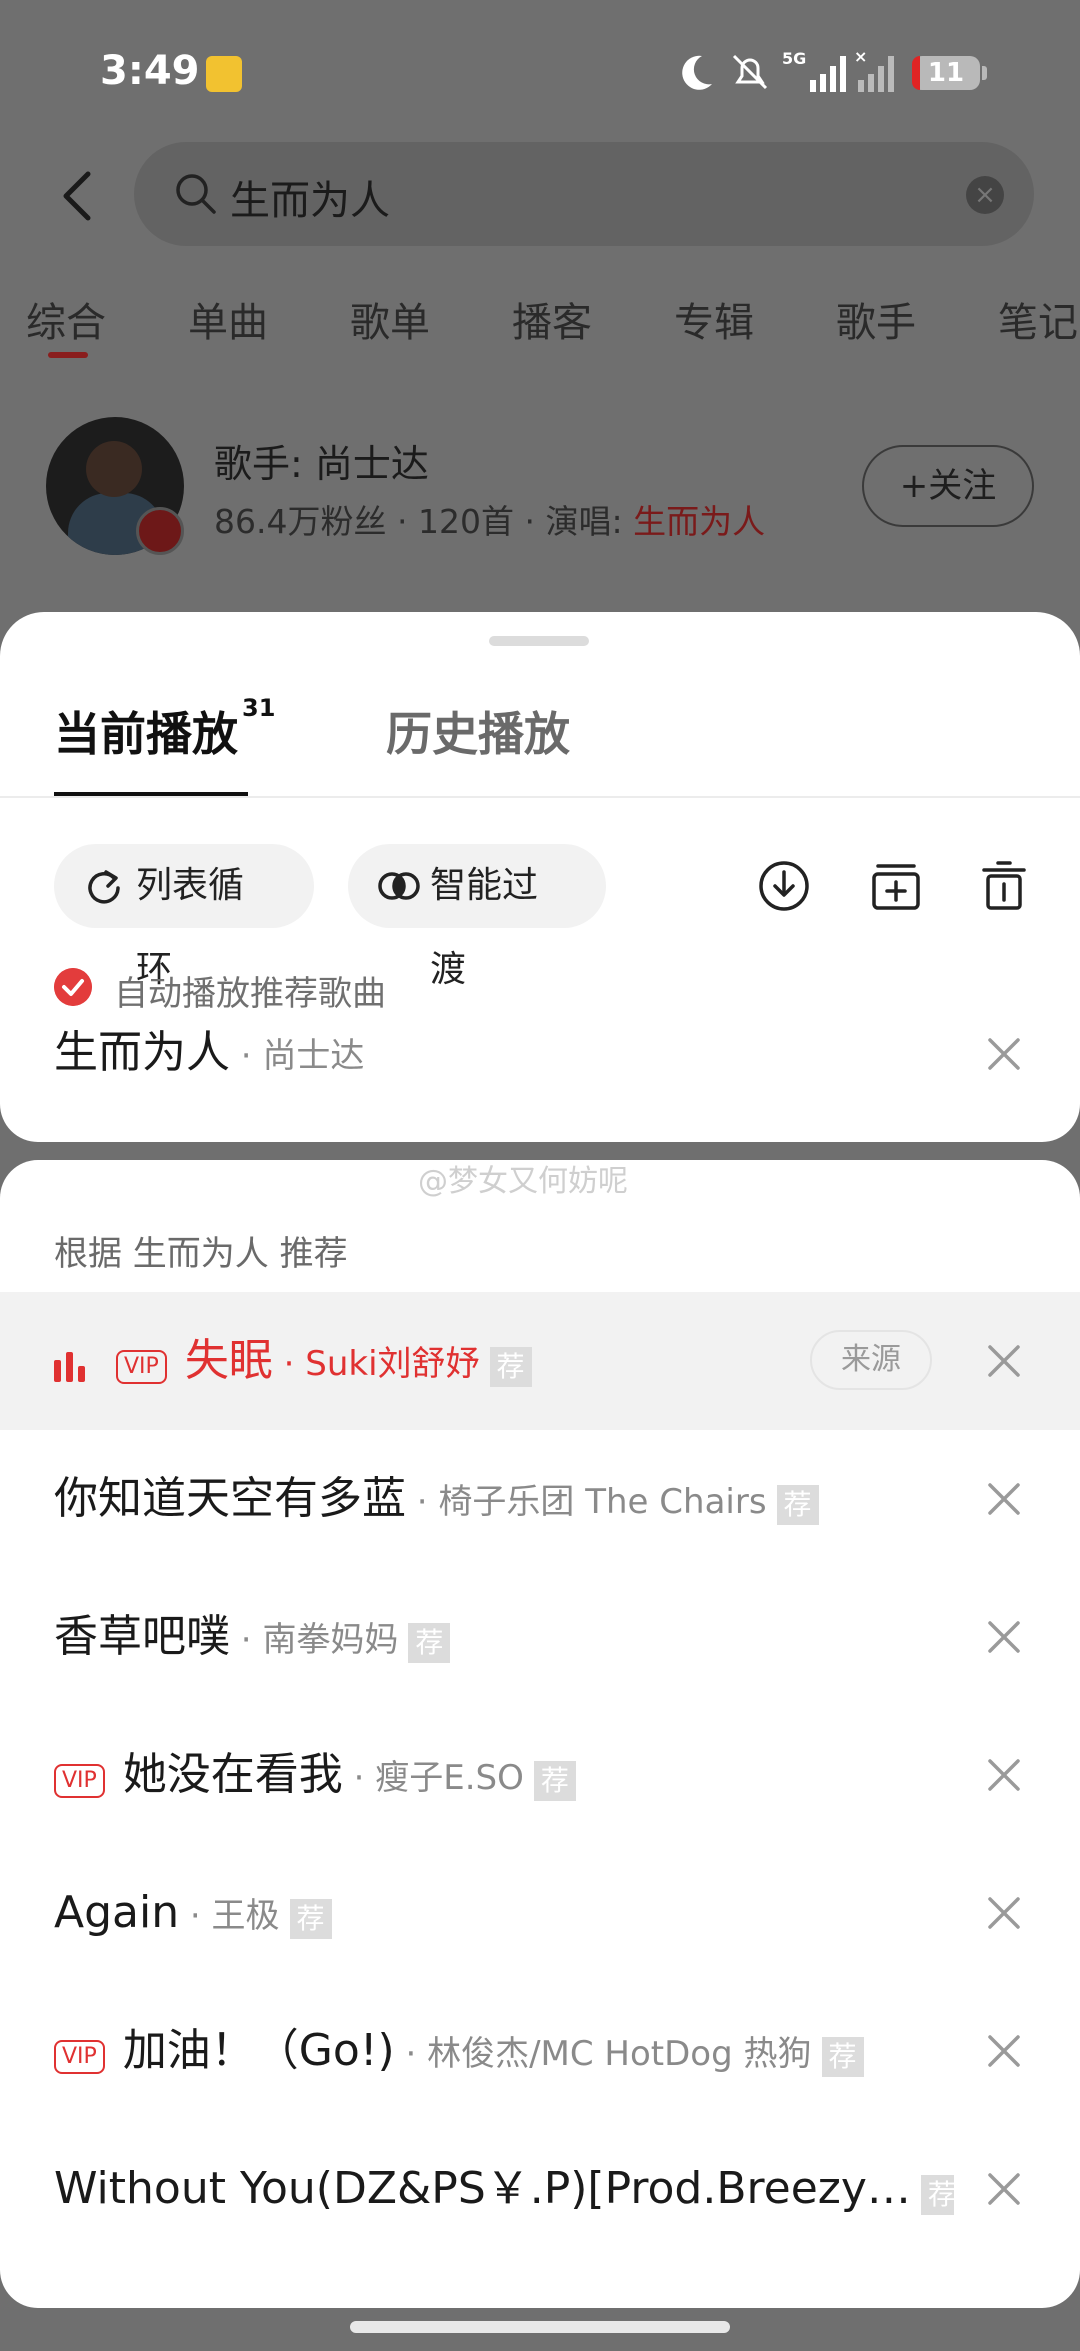  I want to click on tab-all: 综合, so click(66, 319).